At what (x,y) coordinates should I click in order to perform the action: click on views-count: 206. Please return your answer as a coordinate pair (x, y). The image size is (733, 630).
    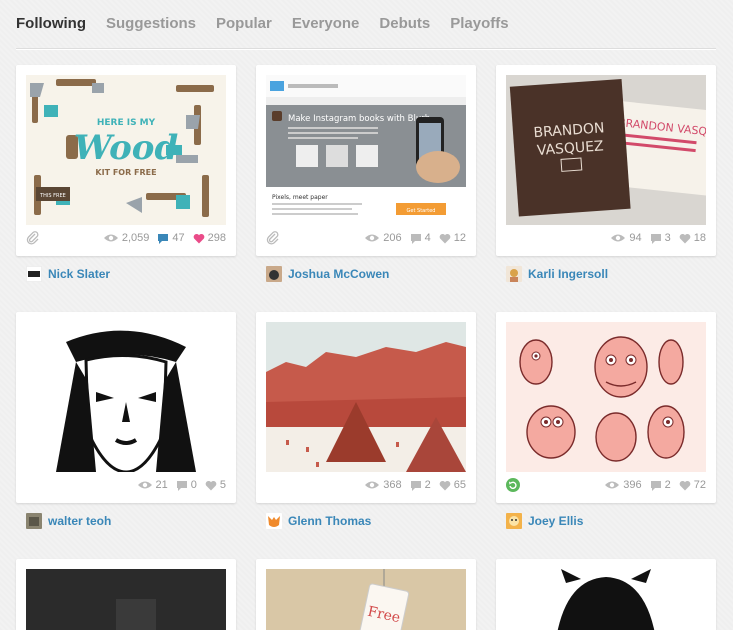
    Looking at the image, I should click on (392, 238).